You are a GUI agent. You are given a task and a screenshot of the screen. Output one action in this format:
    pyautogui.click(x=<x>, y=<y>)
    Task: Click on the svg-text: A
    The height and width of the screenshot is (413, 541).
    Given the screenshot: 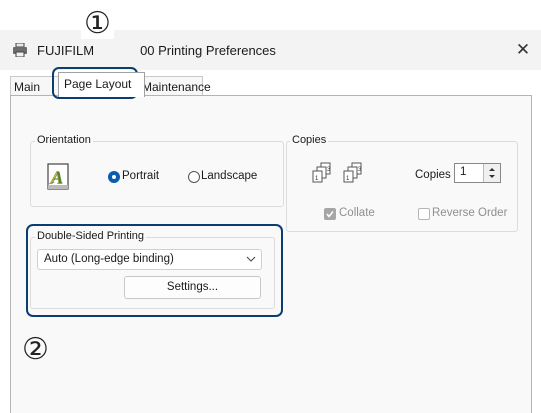 What is the action you would take?
    pyautogui.click(x=57, y=177)
    